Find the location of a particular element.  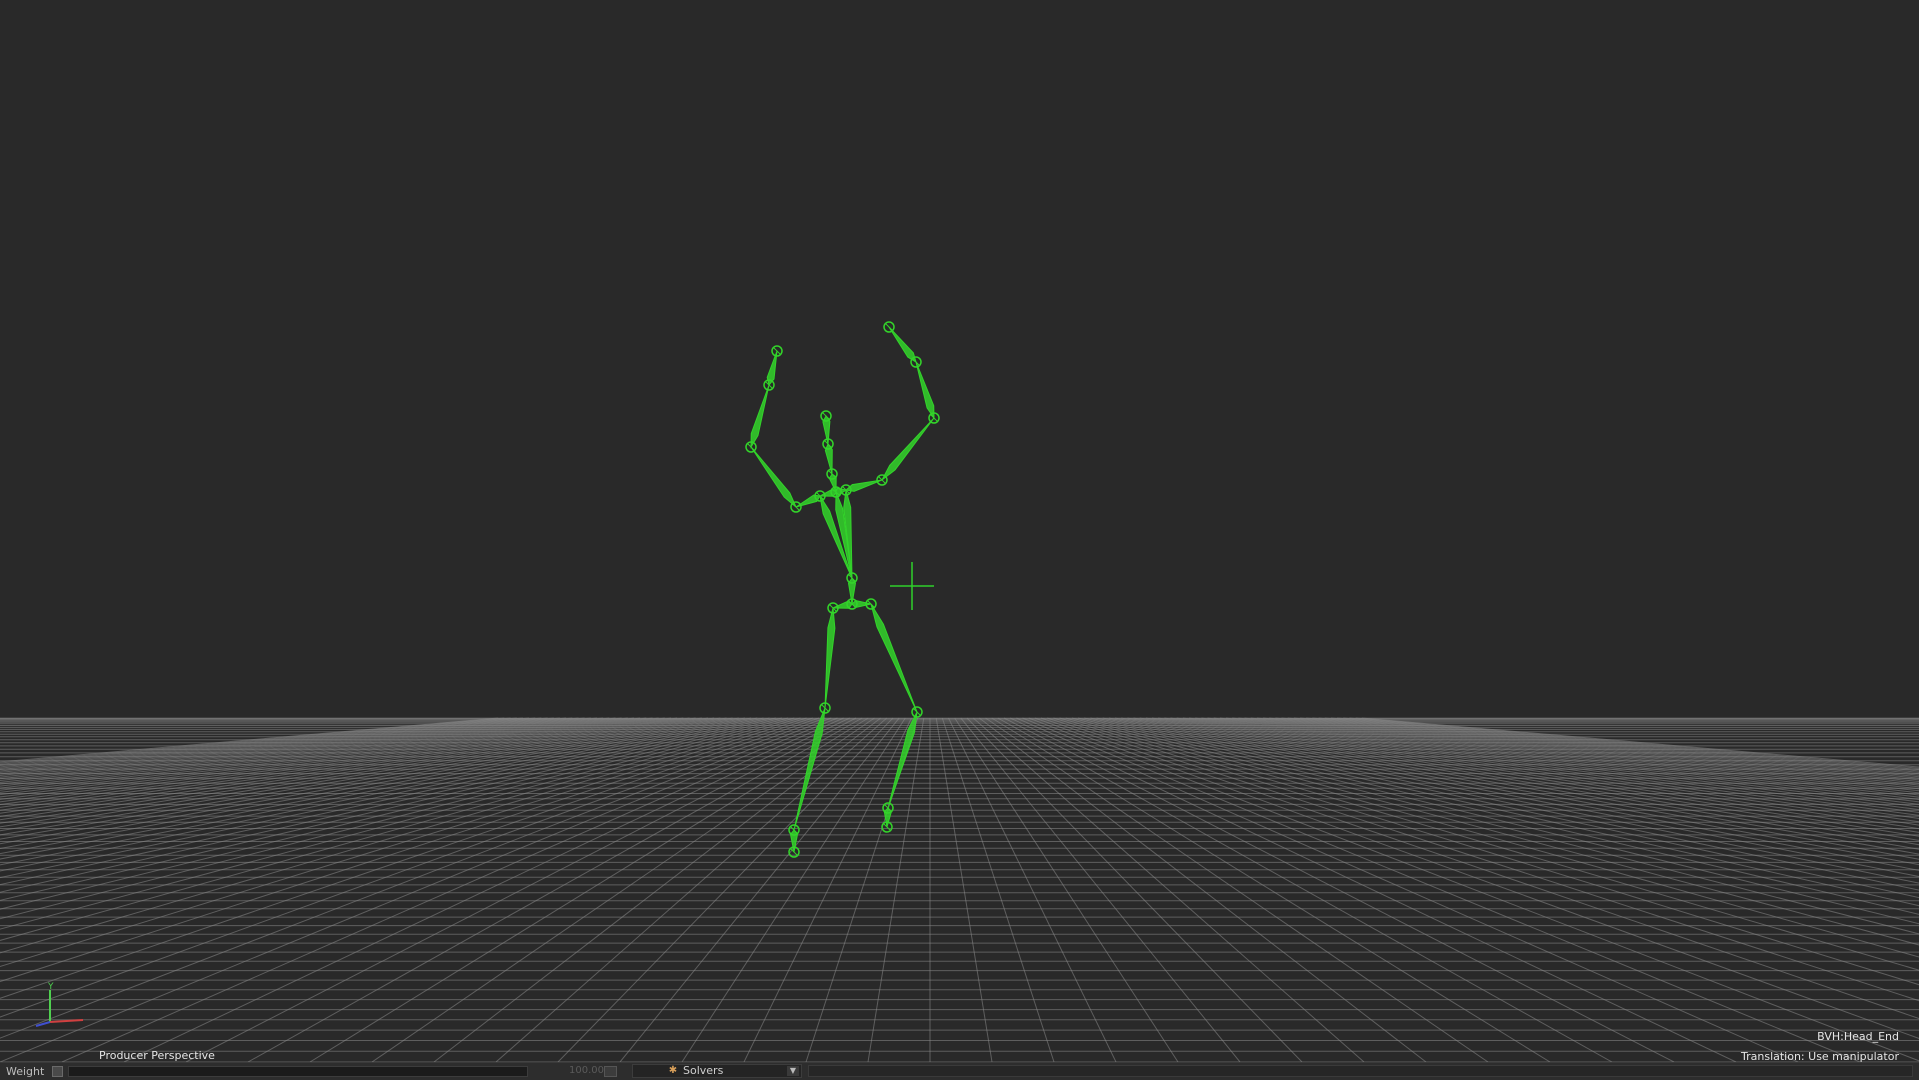

axis-y-label: Y is located at coordinates (50, 987).